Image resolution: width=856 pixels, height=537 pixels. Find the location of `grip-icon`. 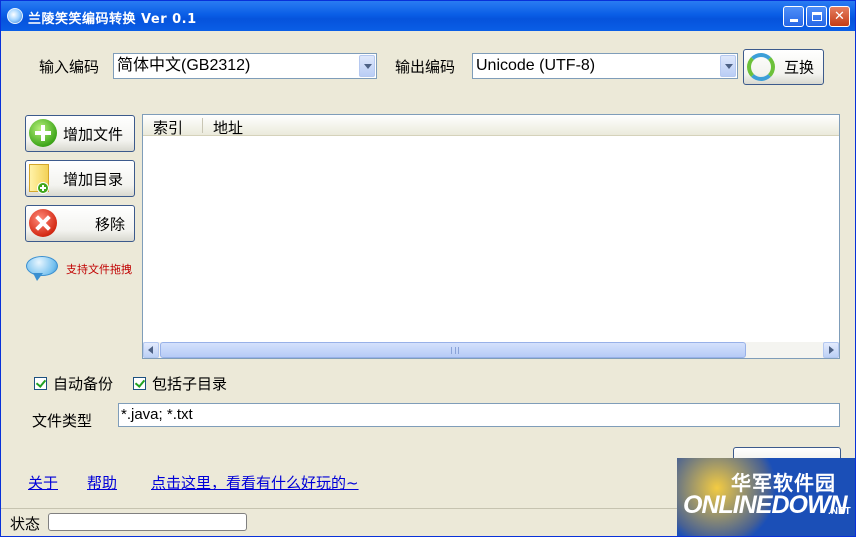

grip-icon is located at coordinates (455, 350).